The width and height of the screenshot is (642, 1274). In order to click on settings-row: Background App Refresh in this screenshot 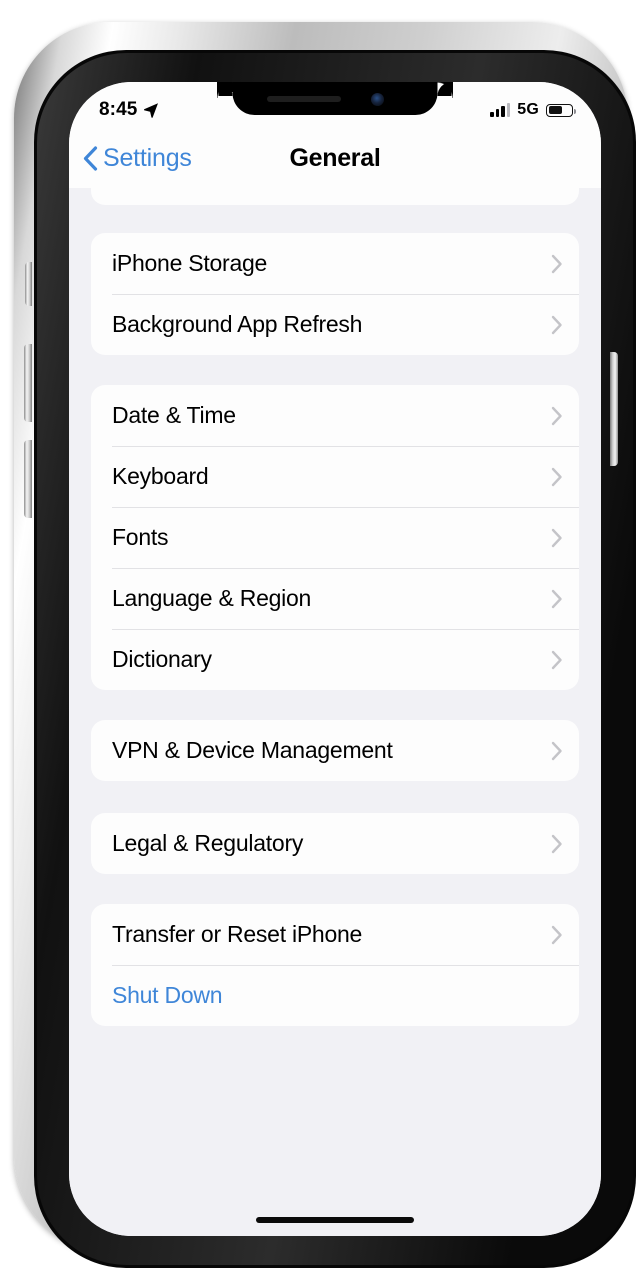, I will do `click(335, 324)`.